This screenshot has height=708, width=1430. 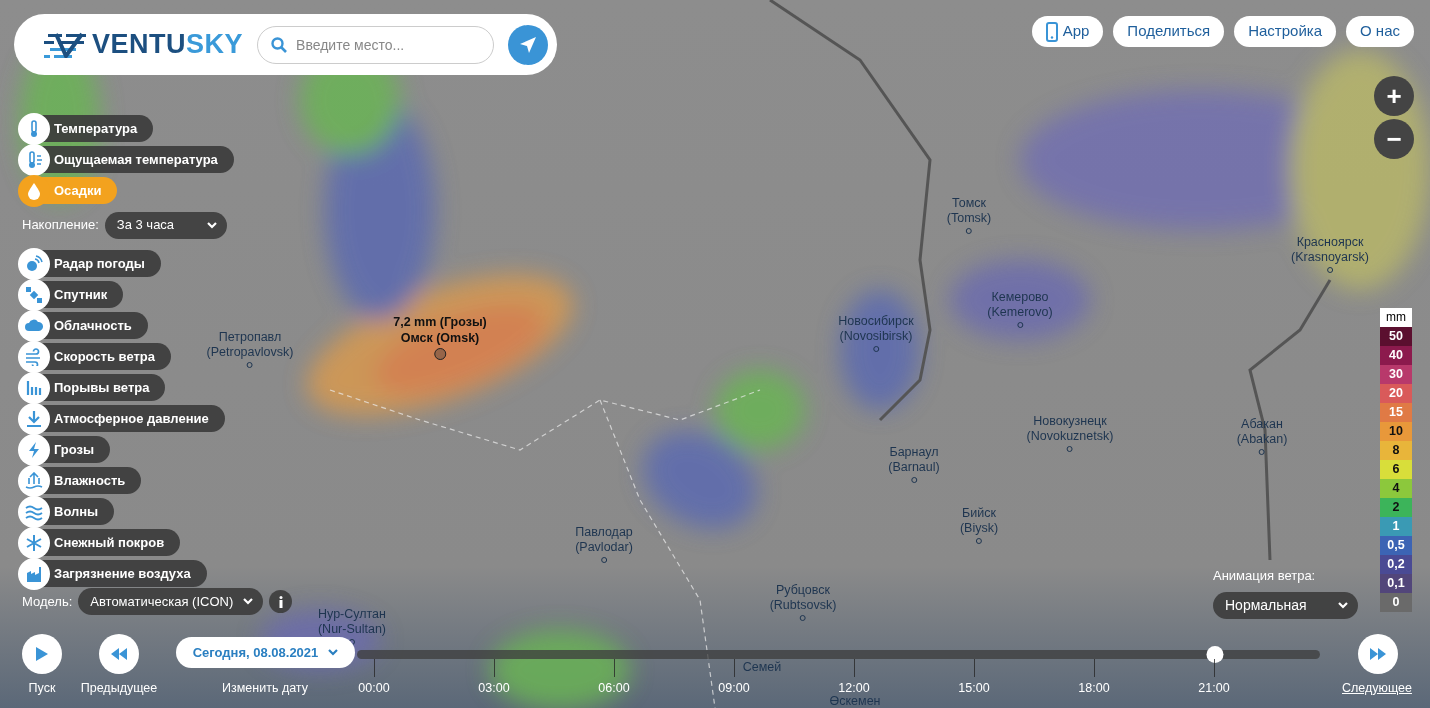 What do you see at coordinates (34, 263) in the screenshot?
I see `radar-icon` at bounding box center [34, 263].